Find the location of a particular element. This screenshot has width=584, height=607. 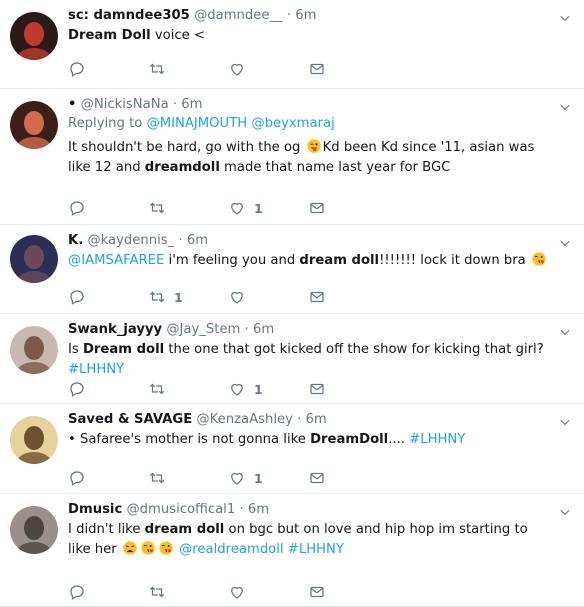

highlighted-term: Dream Doll is located at coordinates (109, 35).